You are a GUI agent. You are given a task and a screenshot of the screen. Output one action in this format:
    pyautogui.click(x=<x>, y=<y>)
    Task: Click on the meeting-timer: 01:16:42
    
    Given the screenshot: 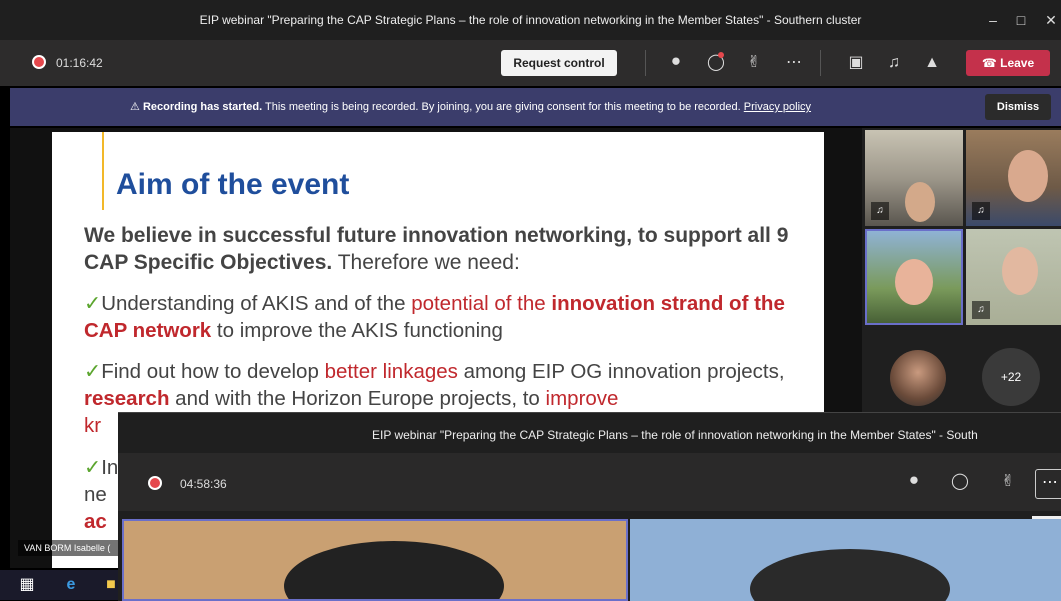 What is the action you would take?
    pyautogui.click(x=79, y=63)
    